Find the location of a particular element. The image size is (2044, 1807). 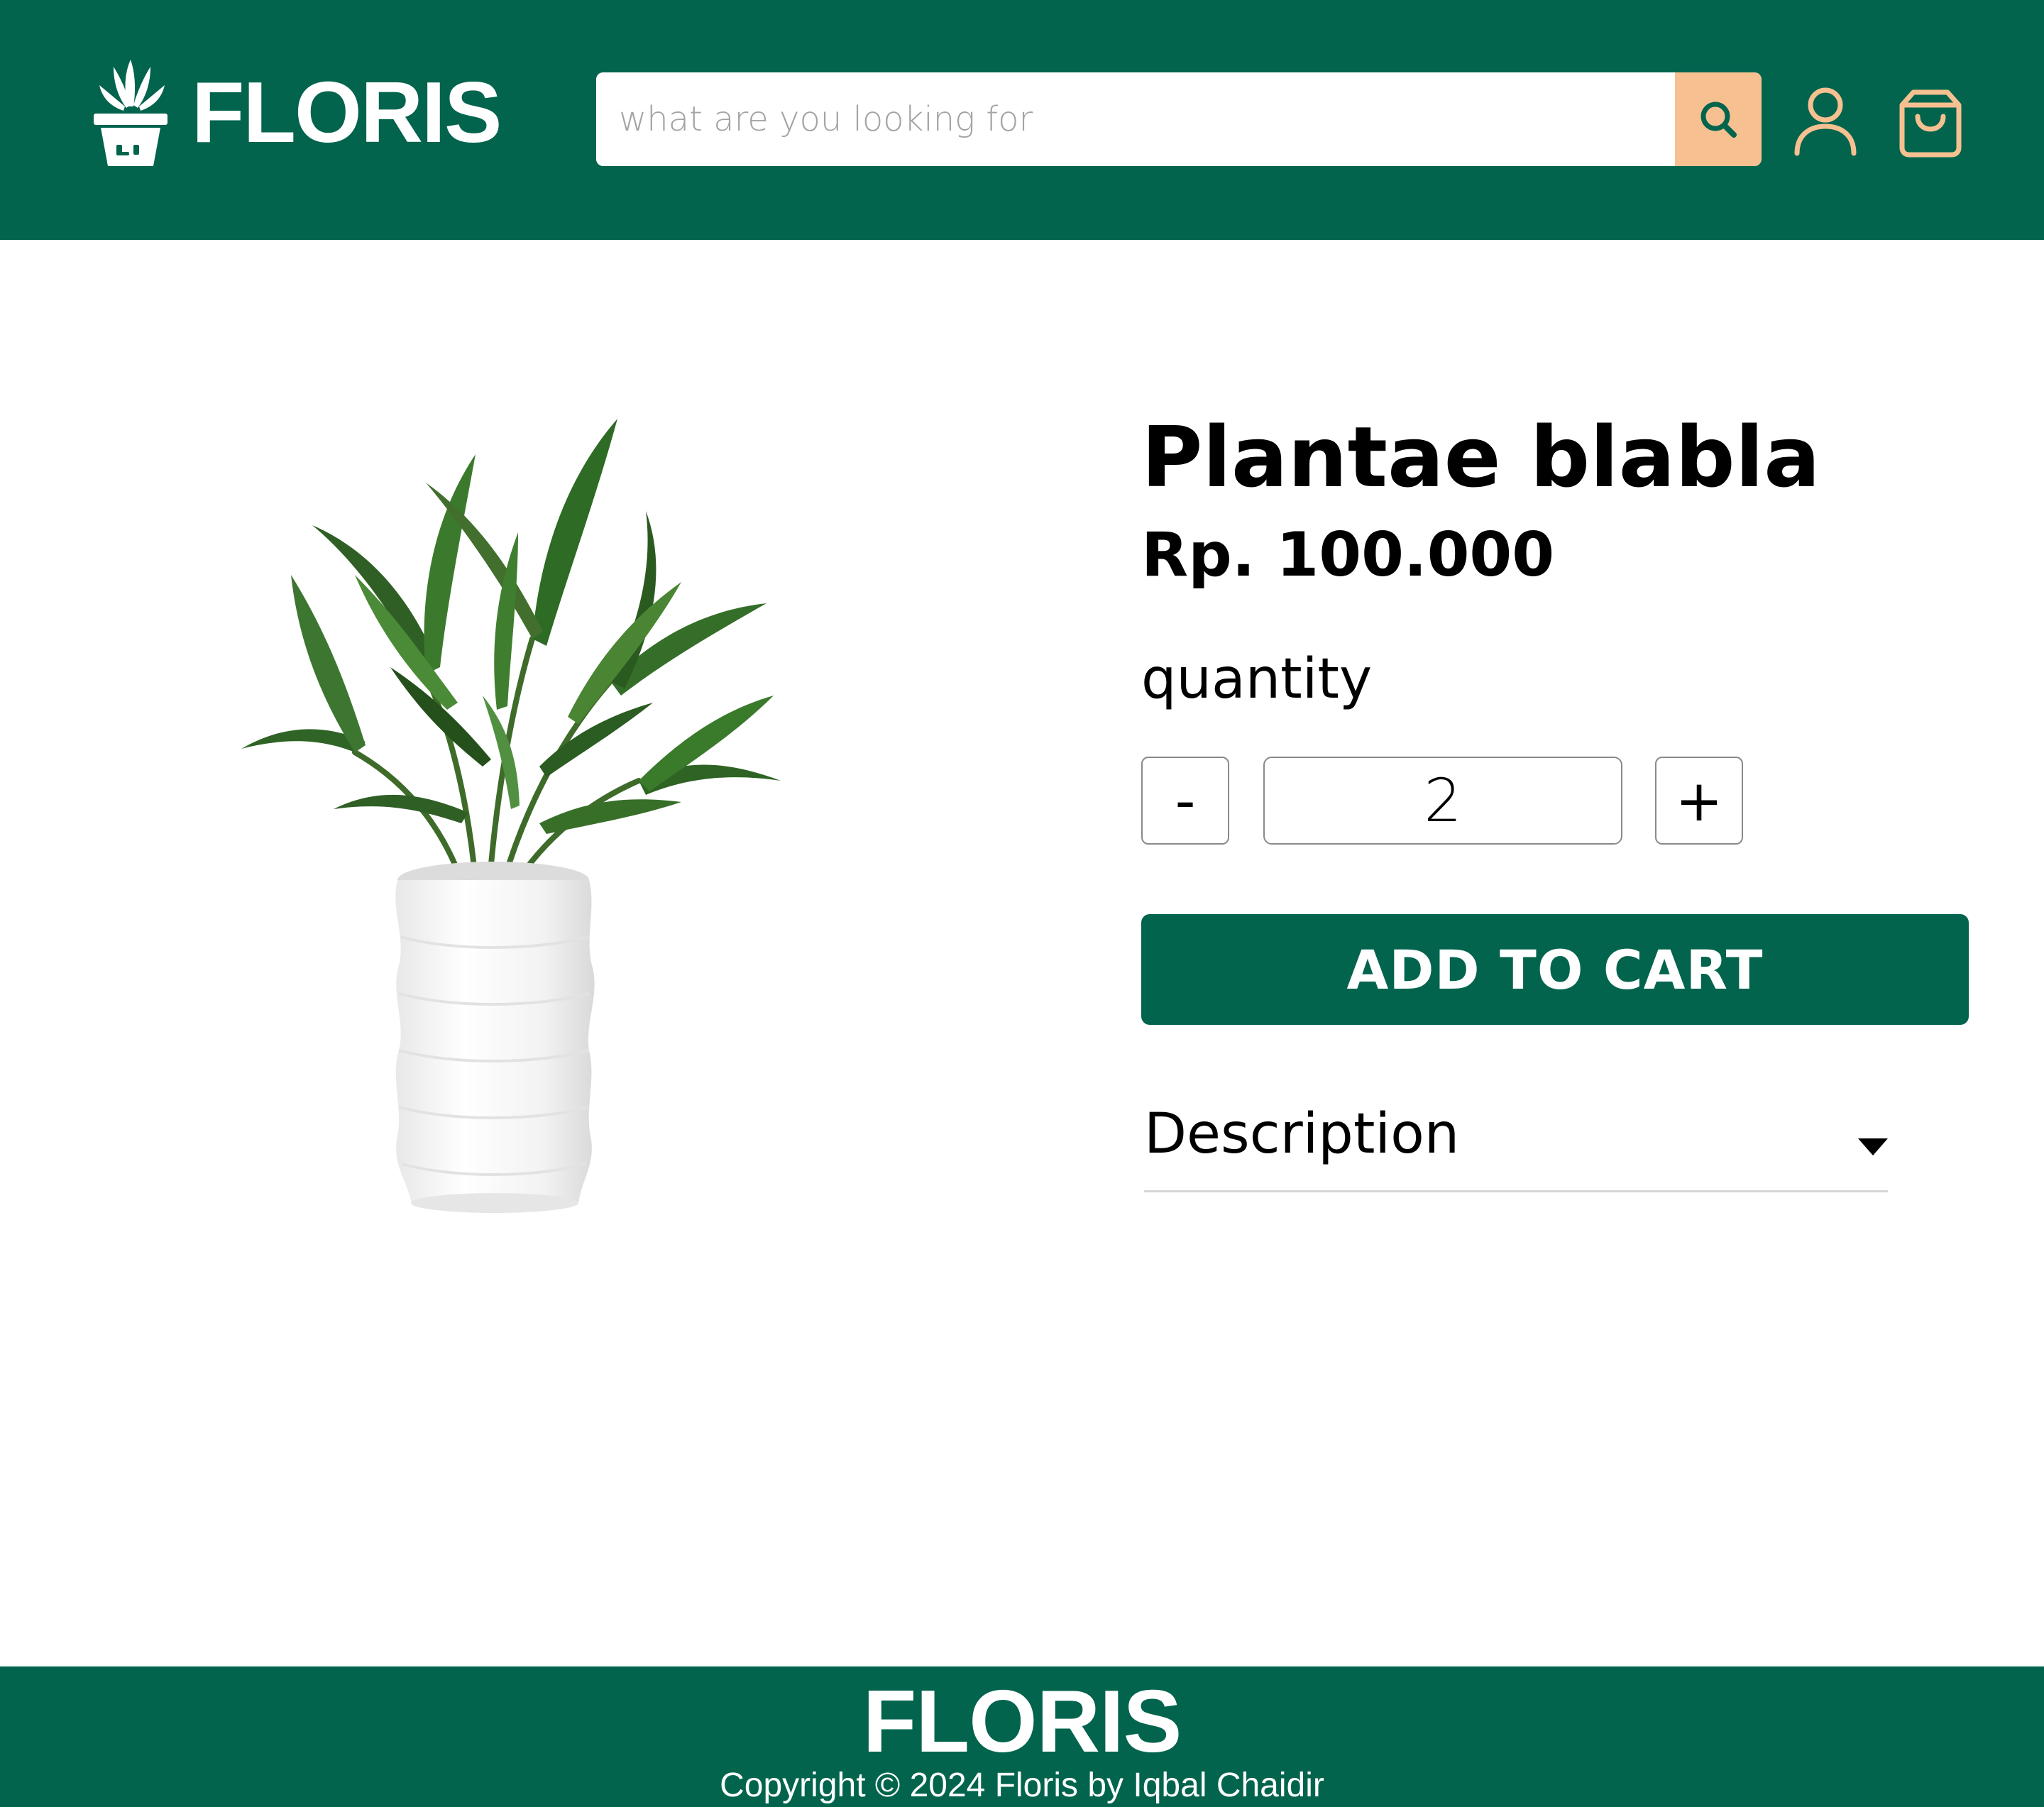

add-to-cart-button: ADD TO CART is located at coordinates (1555, 969).